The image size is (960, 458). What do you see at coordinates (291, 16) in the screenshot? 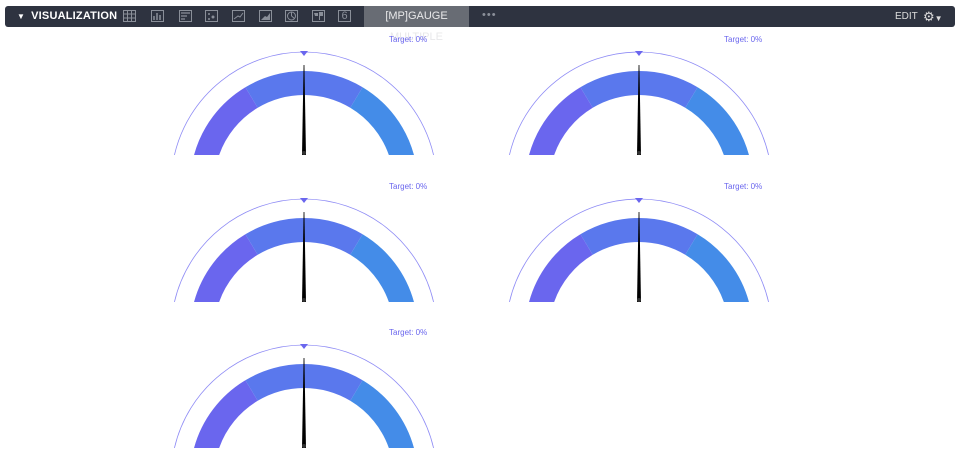
I see `pie-chart-icon` at bounding box center [291, 16].